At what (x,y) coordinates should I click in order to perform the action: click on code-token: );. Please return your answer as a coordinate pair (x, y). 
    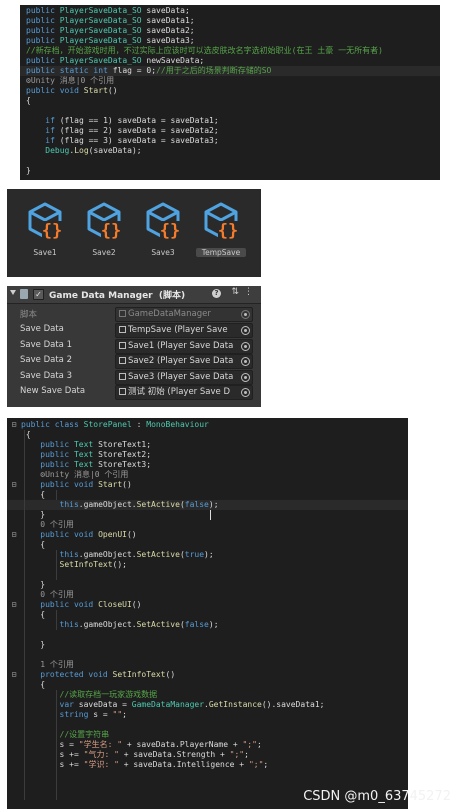
    Looking at the image, I should click on (213, 624).